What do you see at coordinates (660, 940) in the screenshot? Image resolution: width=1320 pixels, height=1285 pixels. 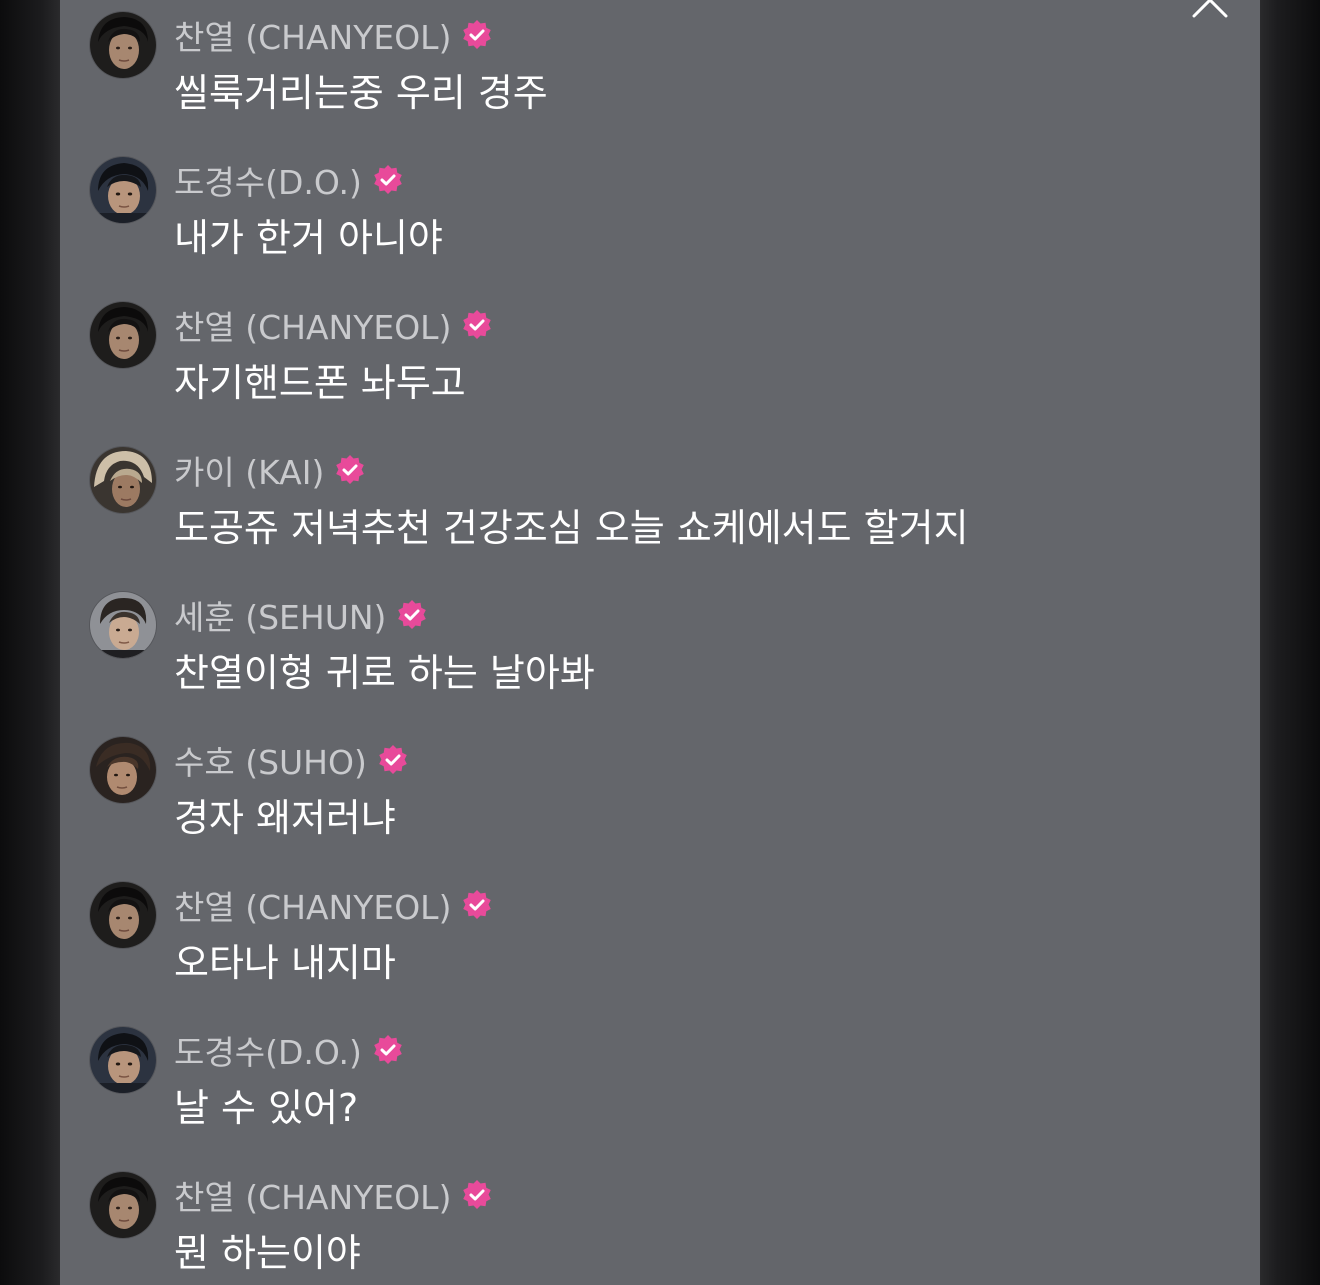 I see `chat-message: 찬열 (CHANYEOL) 오타나 내지마` at bounding box center [660, 940].